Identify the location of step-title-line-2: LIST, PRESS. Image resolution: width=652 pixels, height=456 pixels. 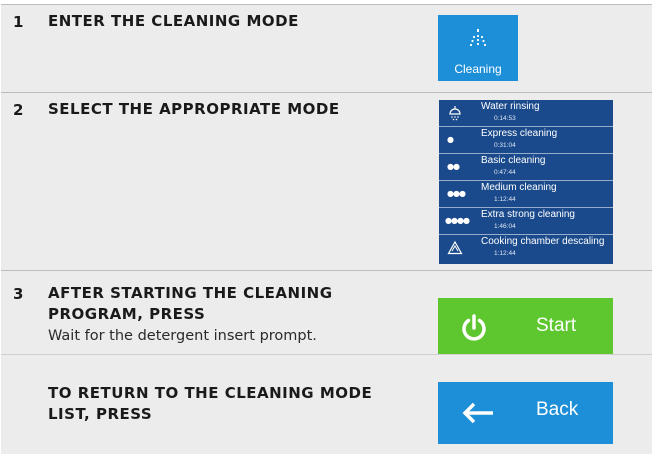
(100, 414).